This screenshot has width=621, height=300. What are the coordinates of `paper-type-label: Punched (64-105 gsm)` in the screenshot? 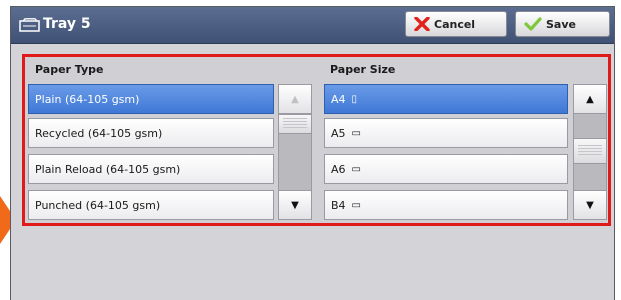 It's located at (98, 205).